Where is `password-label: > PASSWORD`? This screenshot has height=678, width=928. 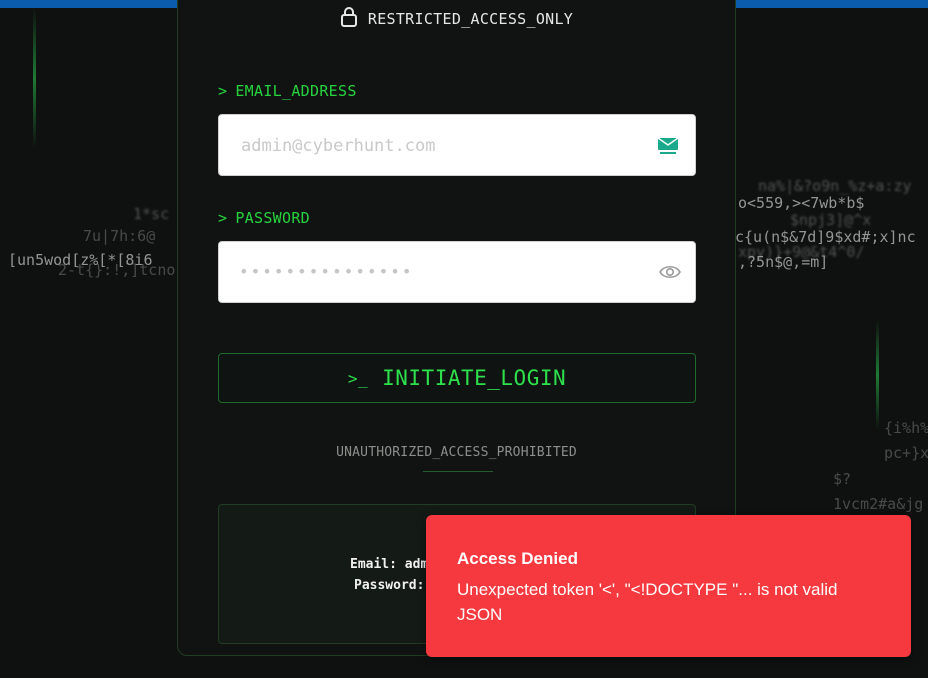
password-label: > PASSWORD is located at coordinates (264, 218).